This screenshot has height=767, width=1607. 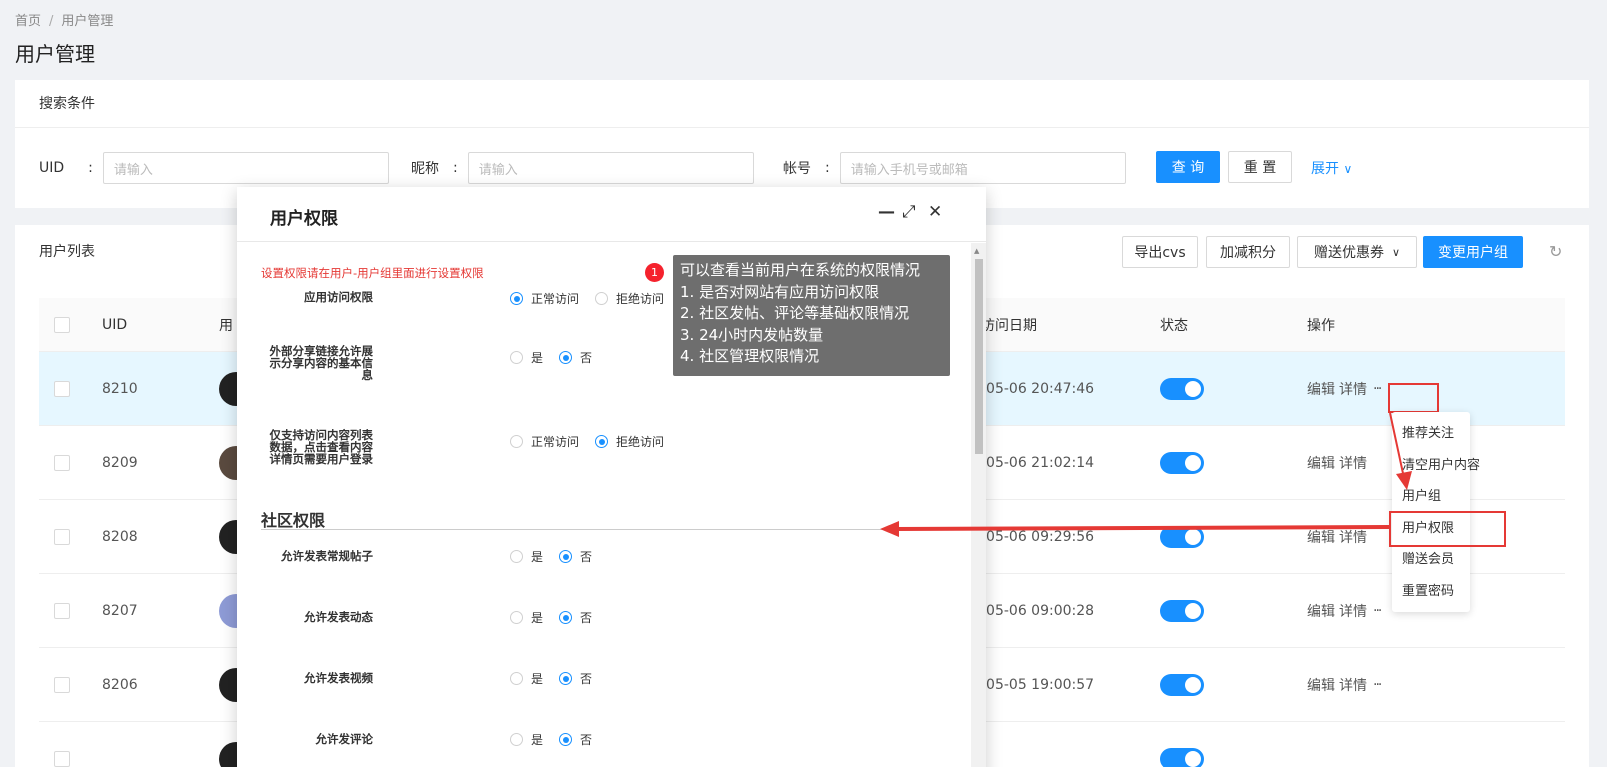 I want to click on status-cell, so click(x=1182, y=610).